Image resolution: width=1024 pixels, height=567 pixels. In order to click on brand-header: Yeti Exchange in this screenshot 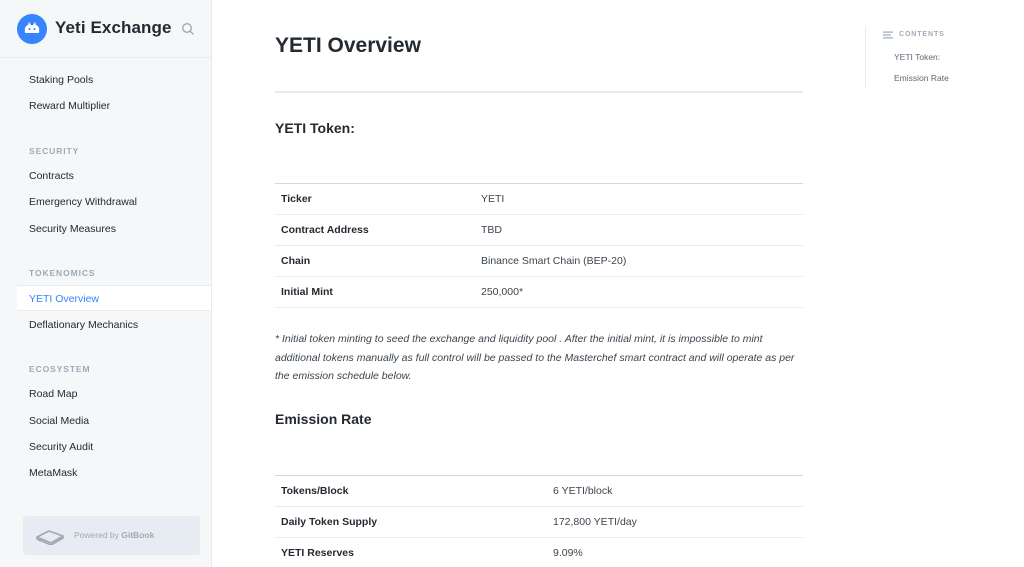, I will do `click(105, 29)`.